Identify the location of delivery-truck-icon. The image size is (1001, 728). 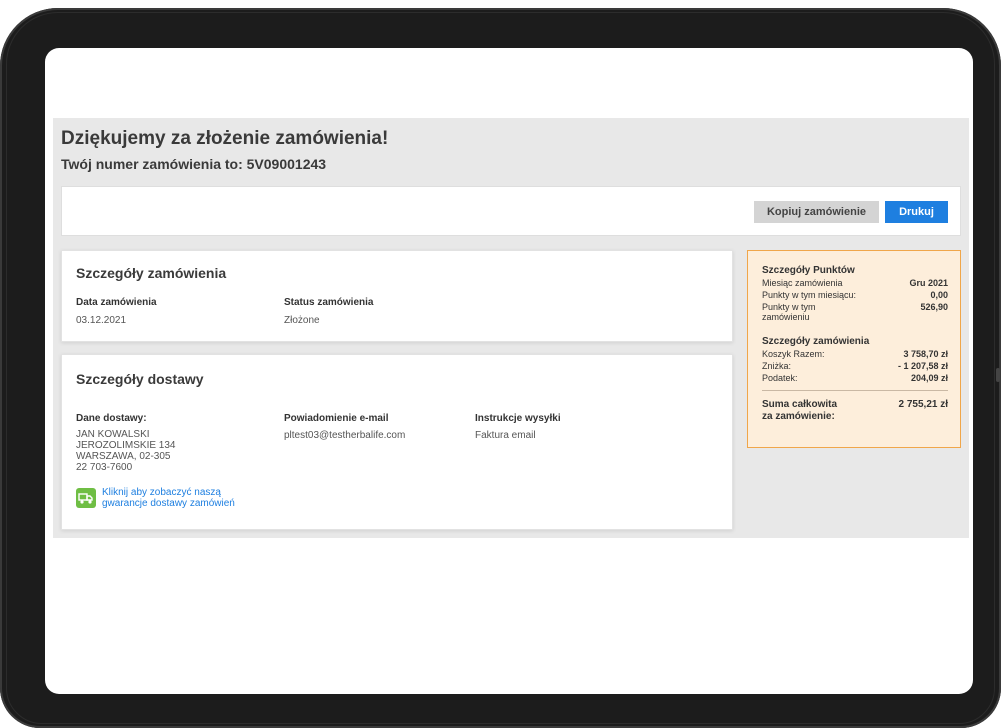
(86, 498).